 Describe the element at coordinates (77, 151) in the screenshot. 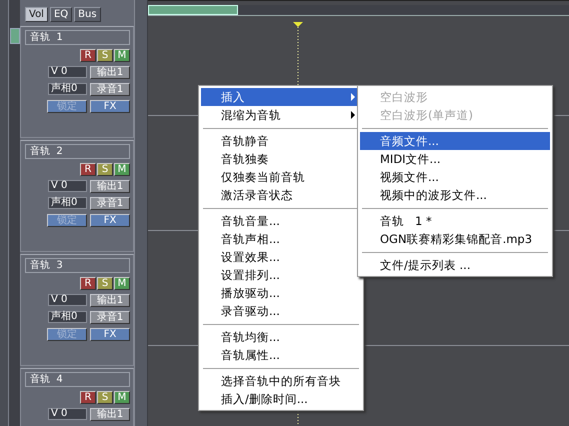

I see `track-name-field: 音轨 2` at that location.